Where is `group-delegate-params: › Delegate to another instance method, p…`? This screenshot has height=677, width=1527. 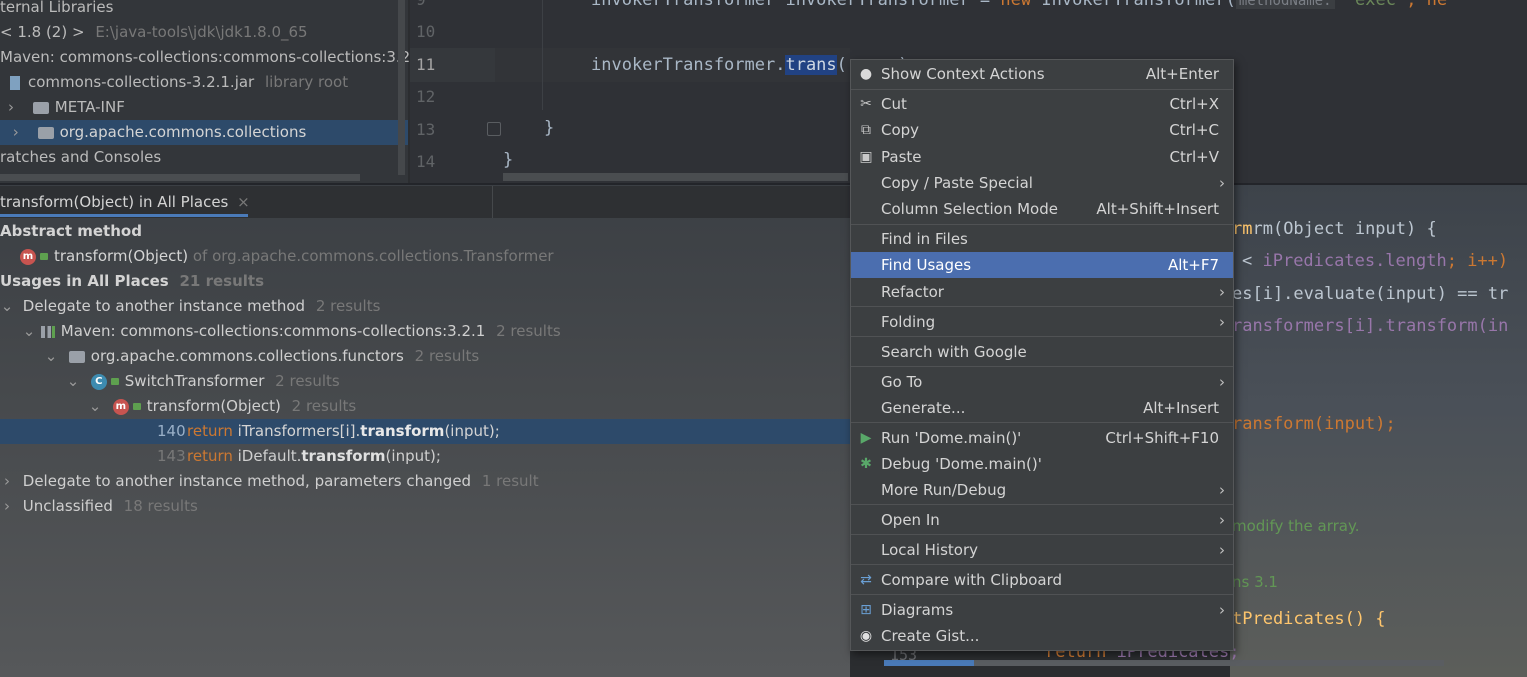 group-delegate-params: › Delegate to another instance method, p… is located at coordinates (269, 481).